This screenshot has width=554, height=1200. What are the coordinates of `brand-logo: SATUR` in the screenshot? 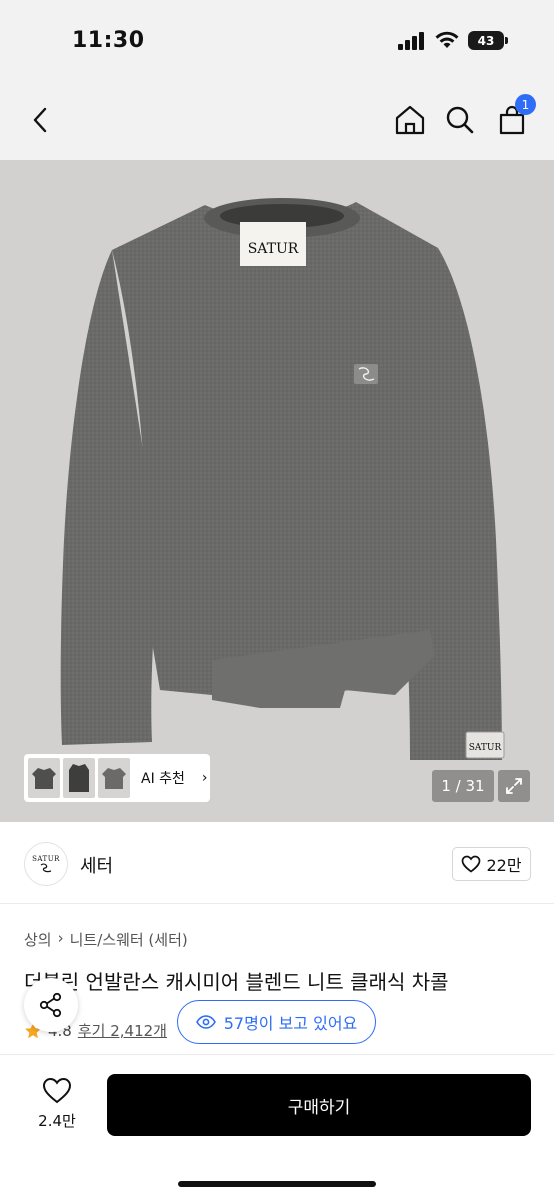 It's located at (46, 864).